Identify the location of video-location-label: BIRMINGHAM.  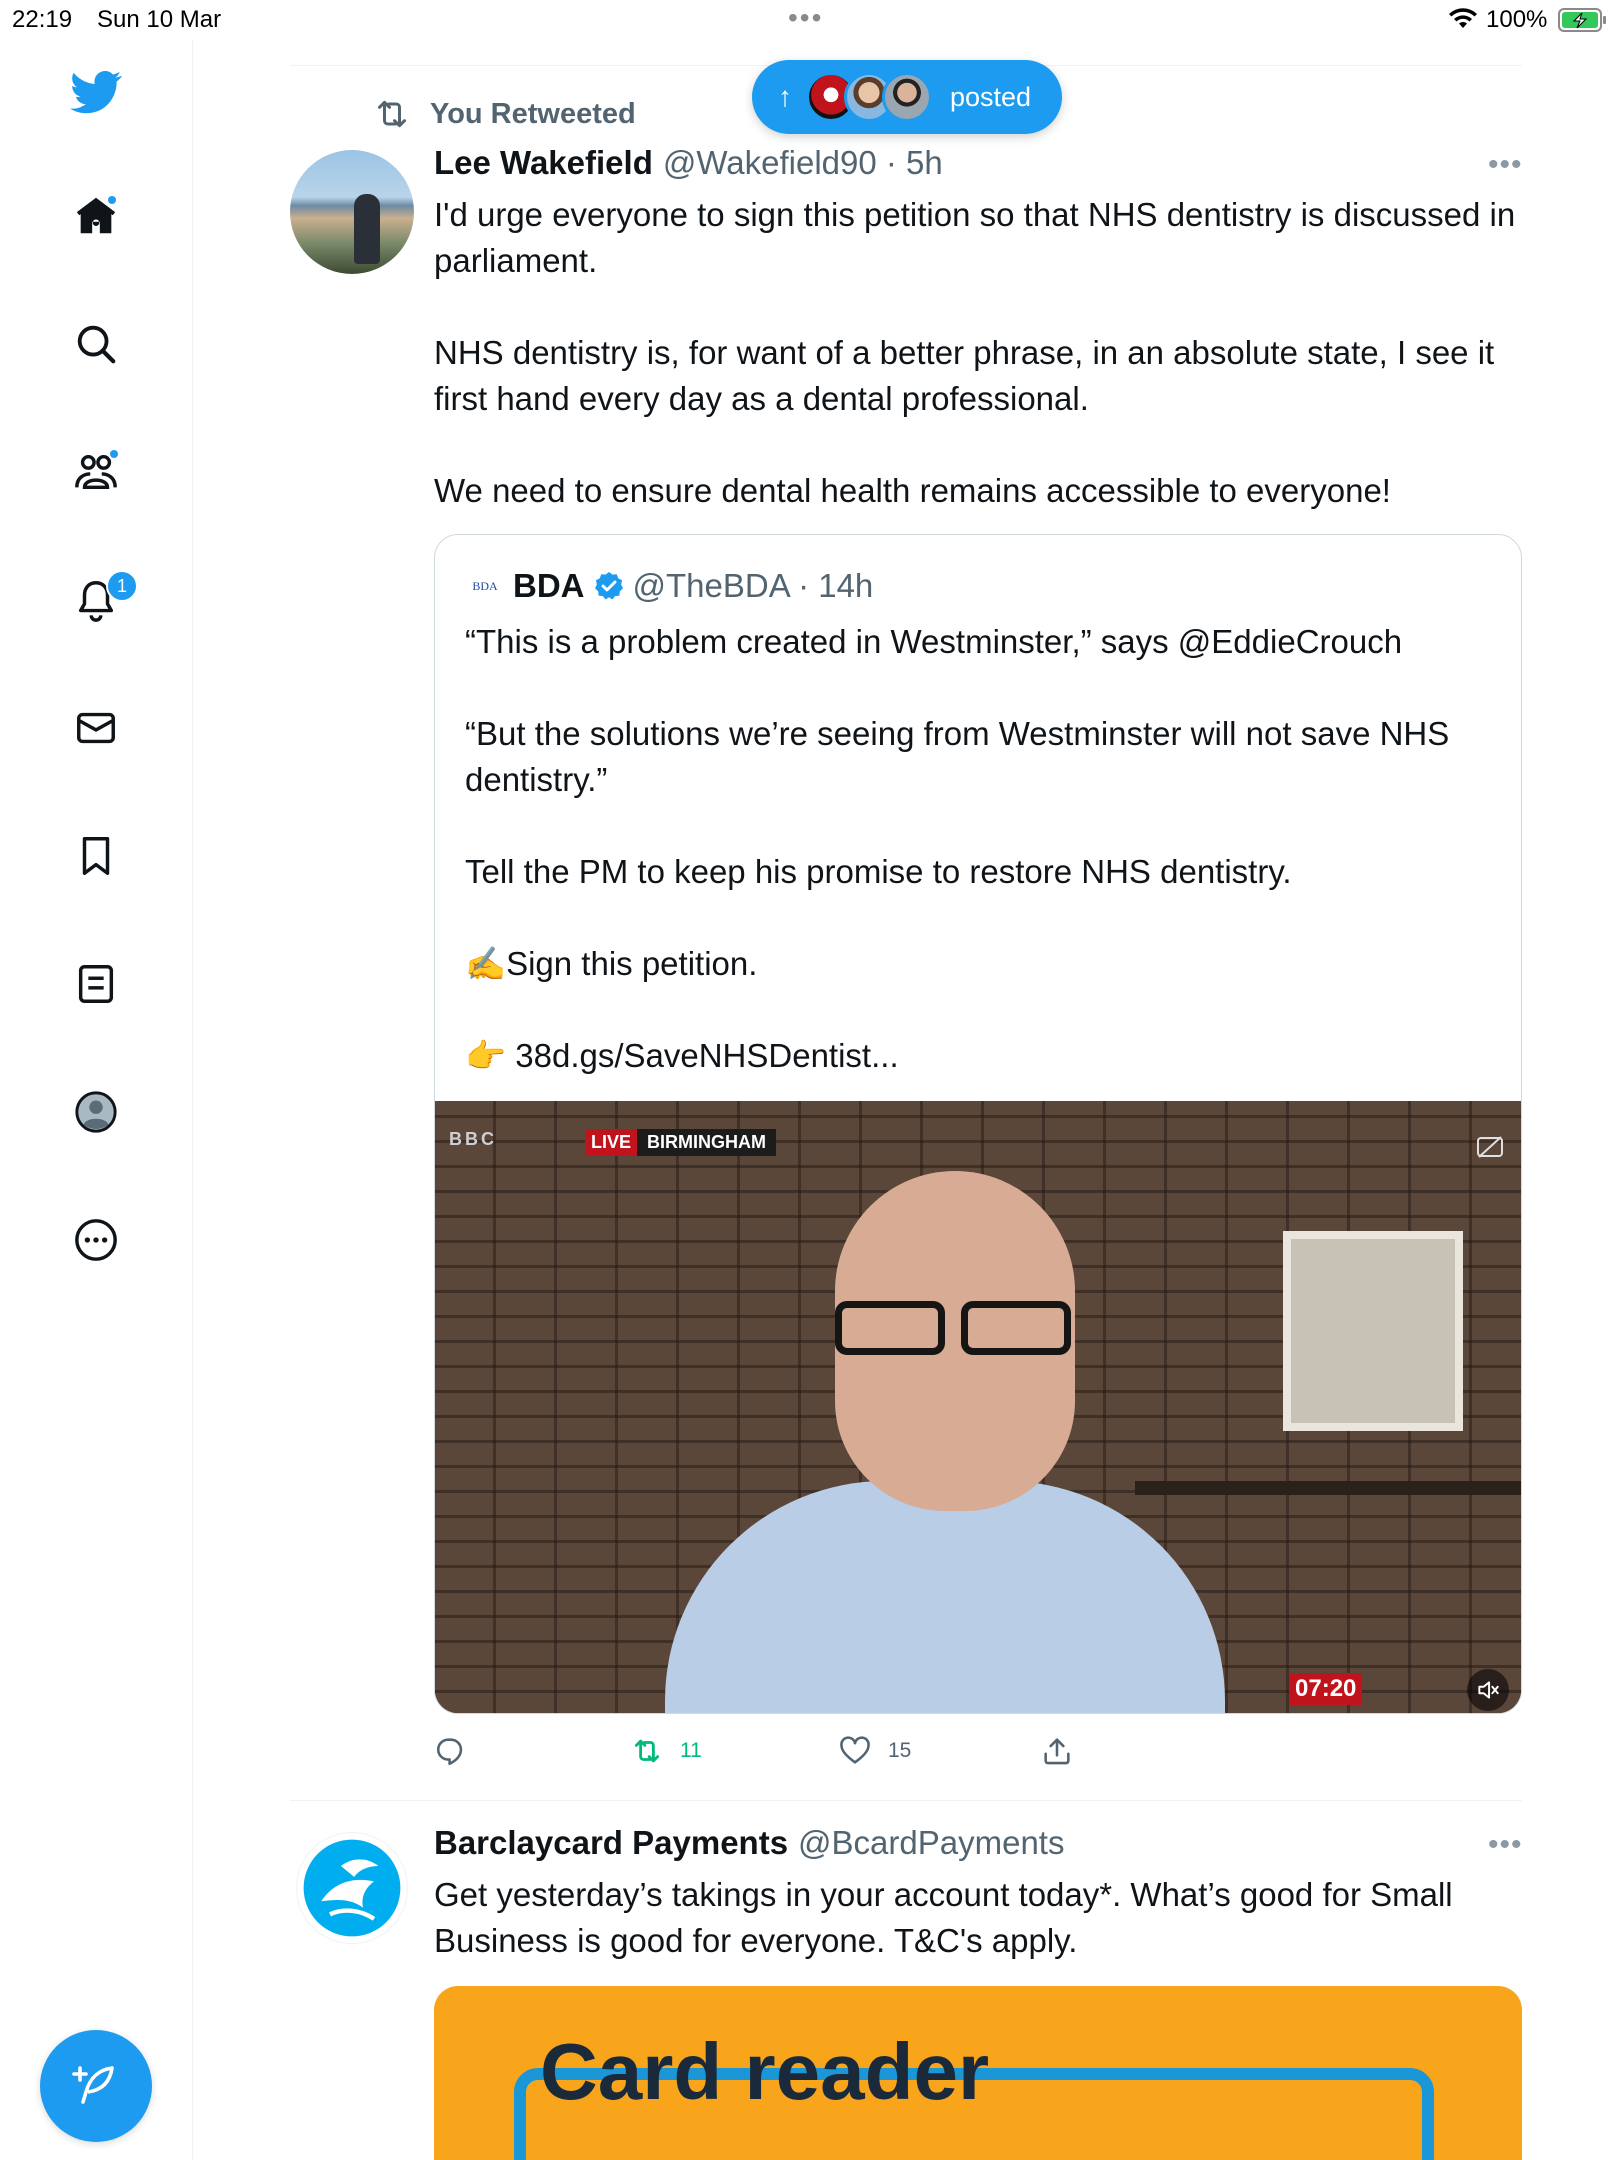
(707, 1142).